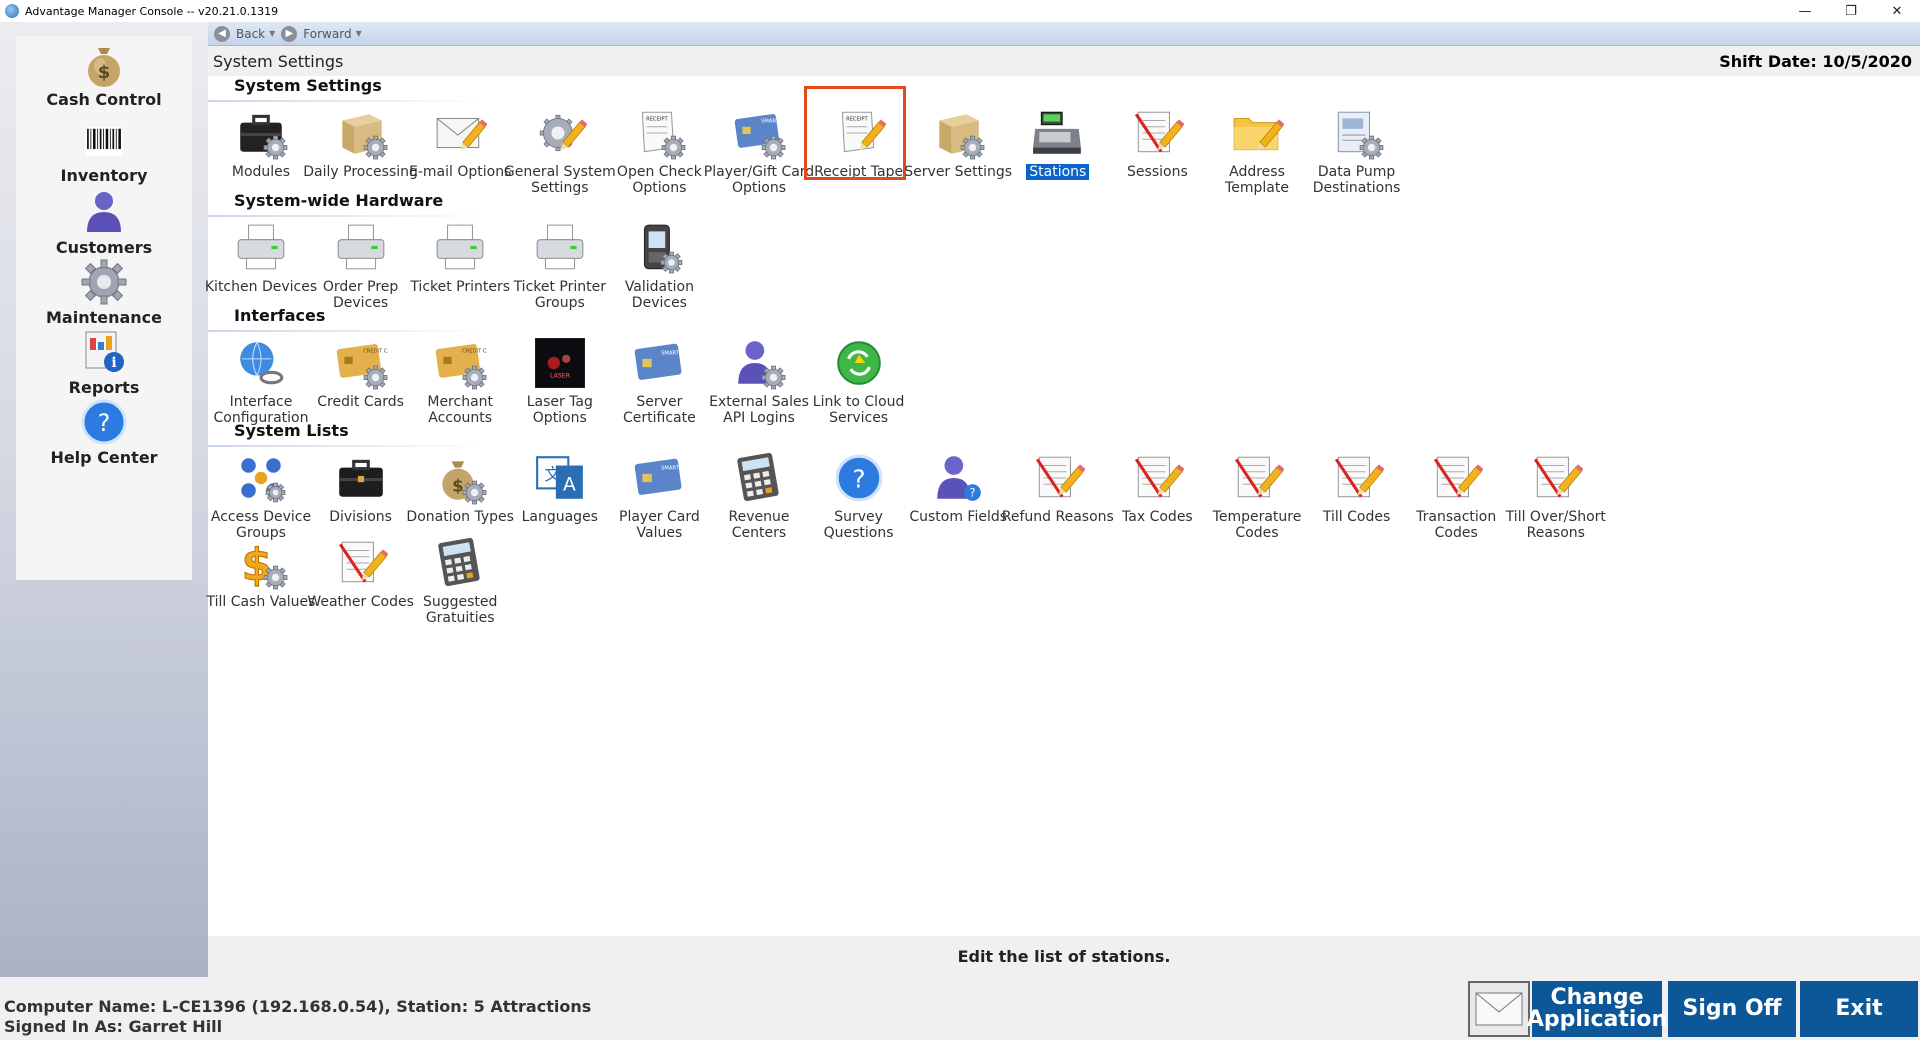  I want to click on page-title: System Settings, so click(278, 61).